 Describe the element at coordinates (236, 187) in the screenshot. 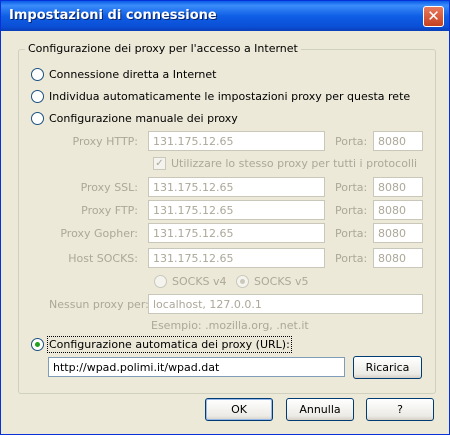

I see `ssl-proxy-input: 131.175.12.65` at that location.